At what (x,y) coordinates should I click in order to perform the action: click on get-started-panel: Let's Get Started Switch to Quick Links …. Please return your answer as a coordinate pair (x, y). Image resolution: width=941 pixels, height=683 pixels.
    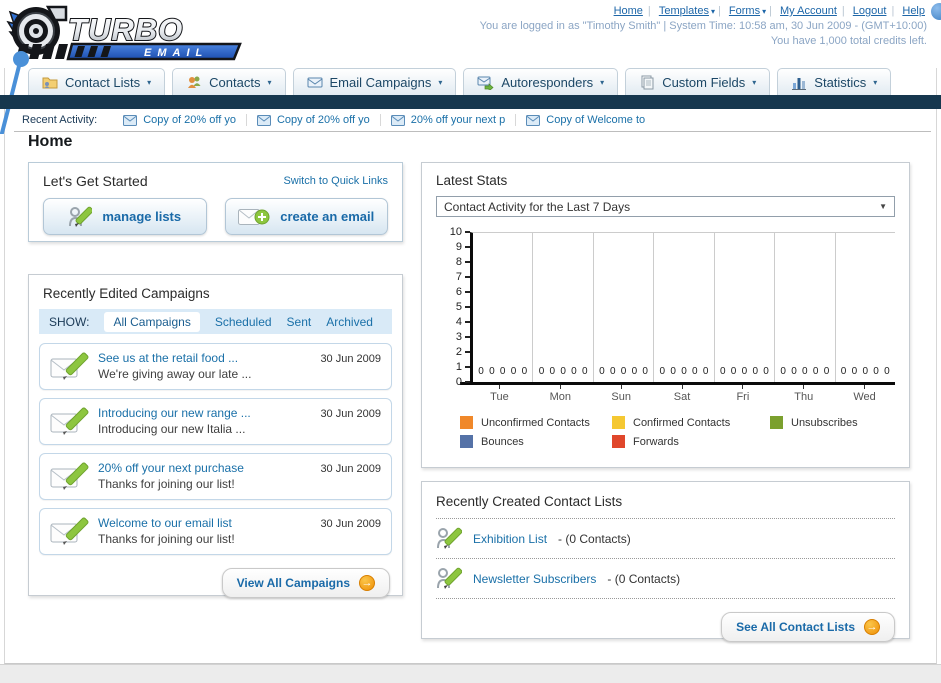
    Looking at the image, I should click on (215, 202).